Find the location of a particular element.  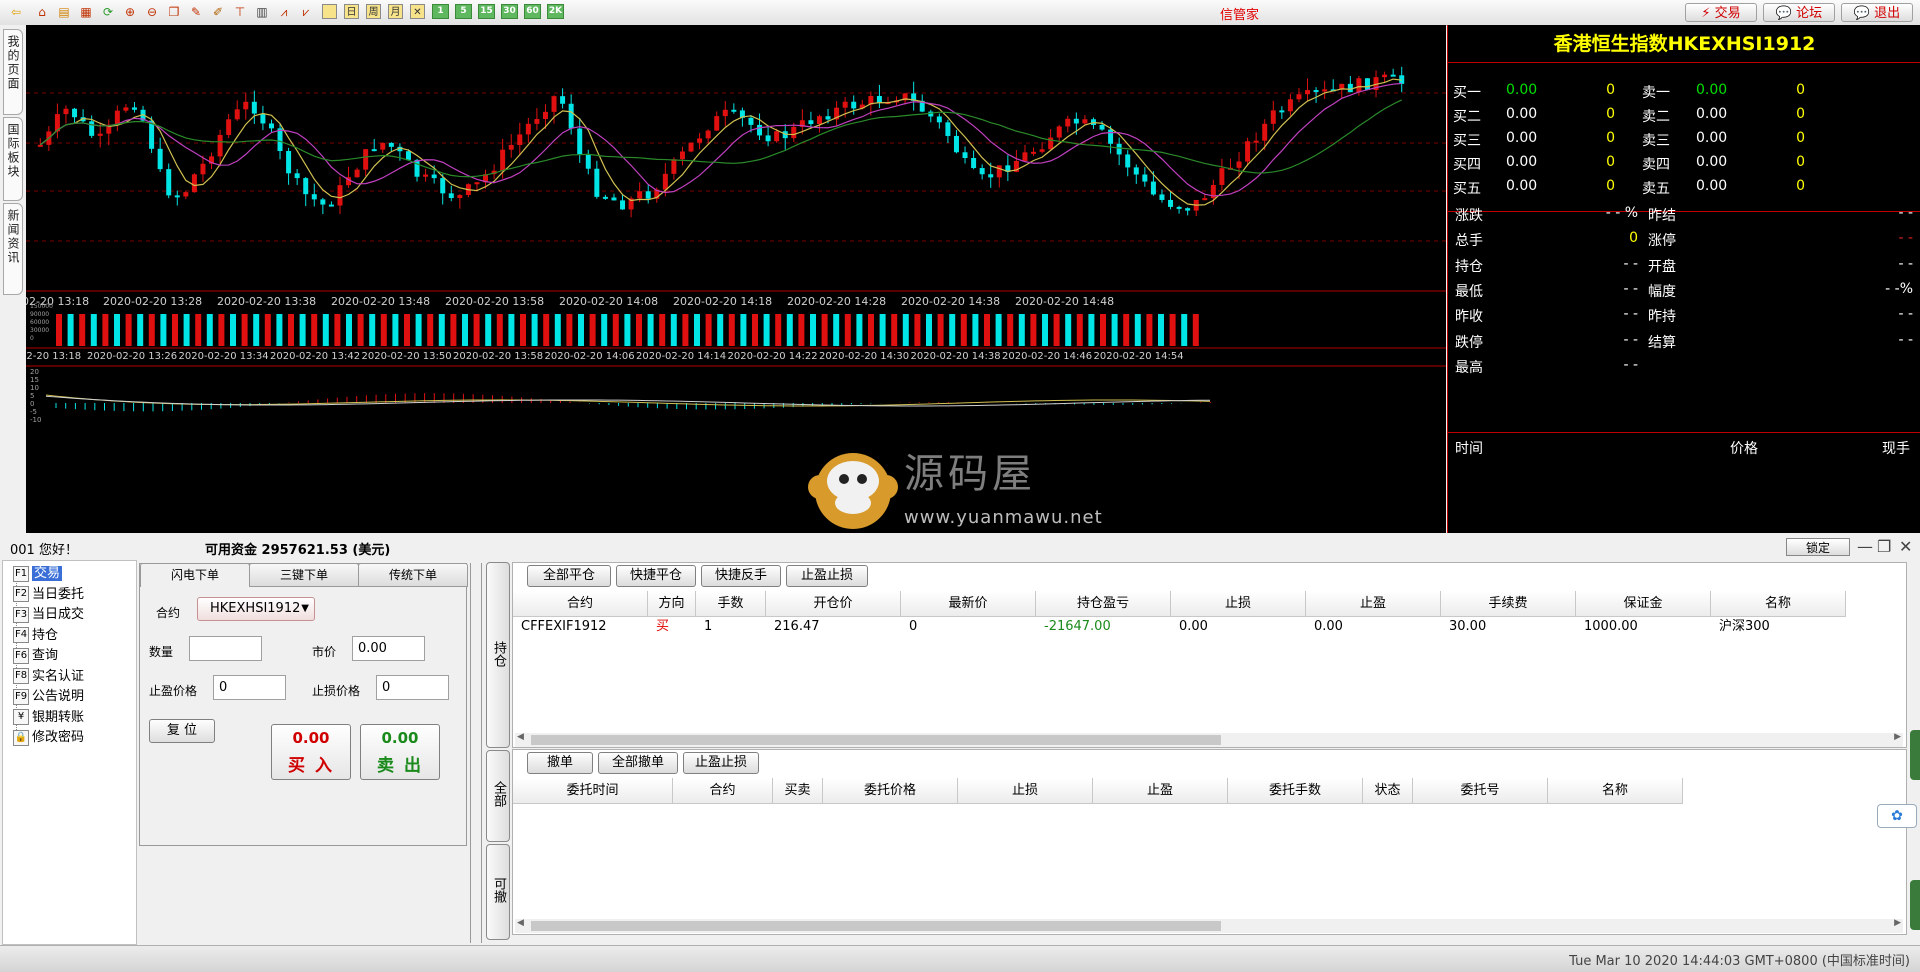

month-button: 月 is located at coordinates (395, 11).